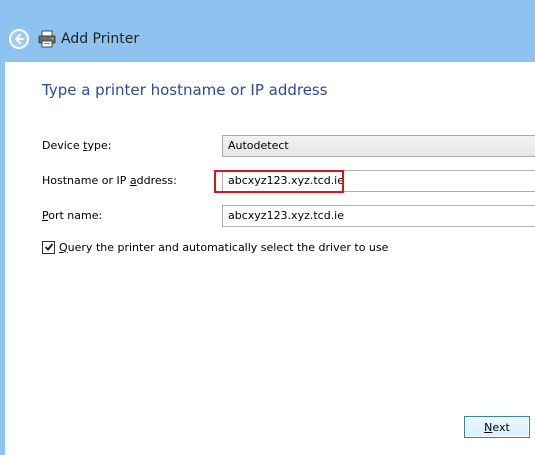 This screenshot has width=535, height=455. I want to click on query-printer-checkbox, so click(48, 247).